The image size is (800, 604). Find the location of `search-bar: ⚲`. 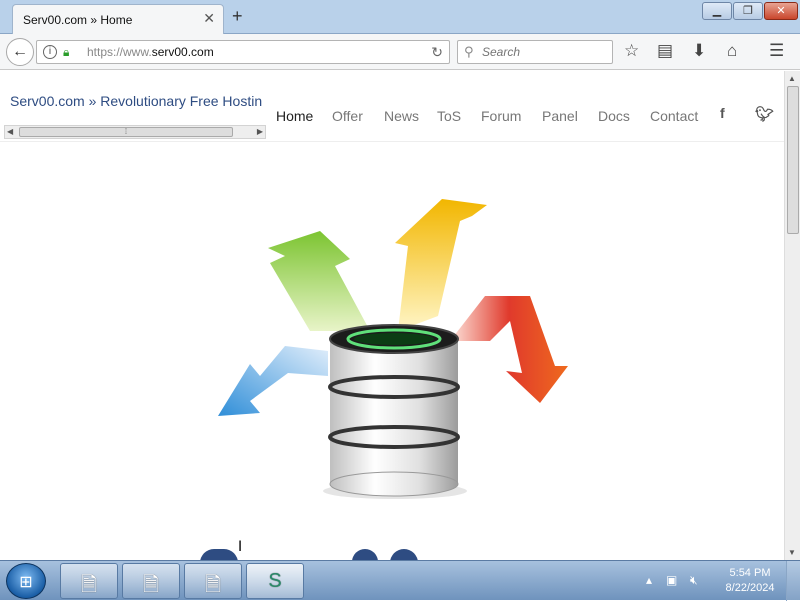

search-bar: ⚲ is located at coordinates (535, 52).